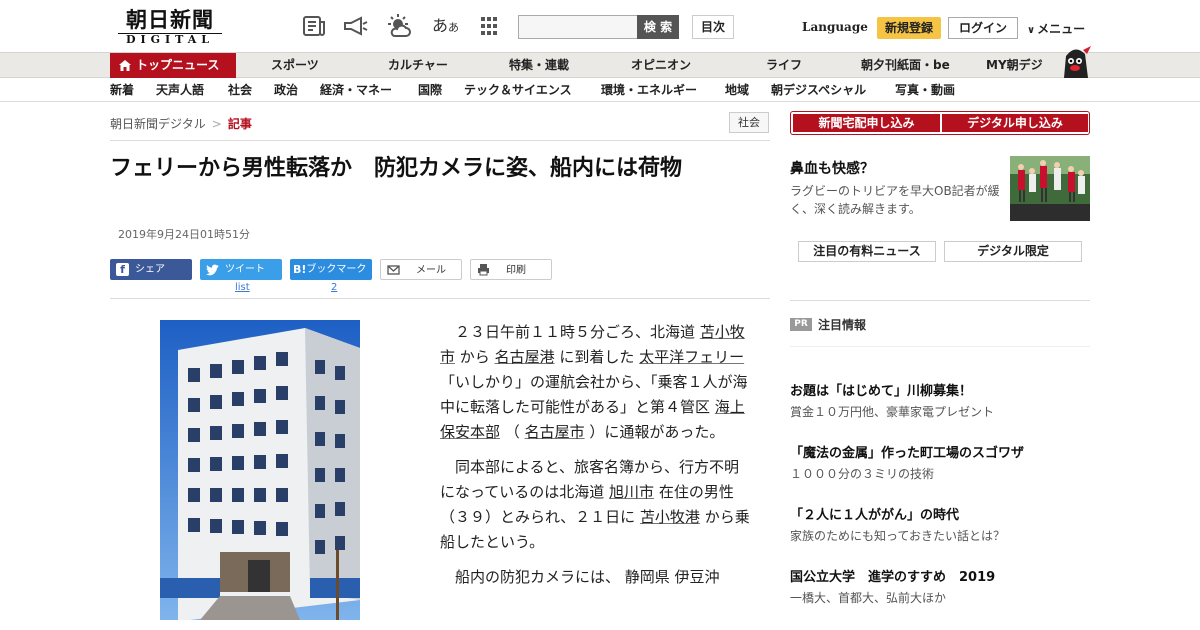 Image resolution: width=1200 pixels, height=630 pixels. I want to click on search-button: 検 索, so click(658, 27).